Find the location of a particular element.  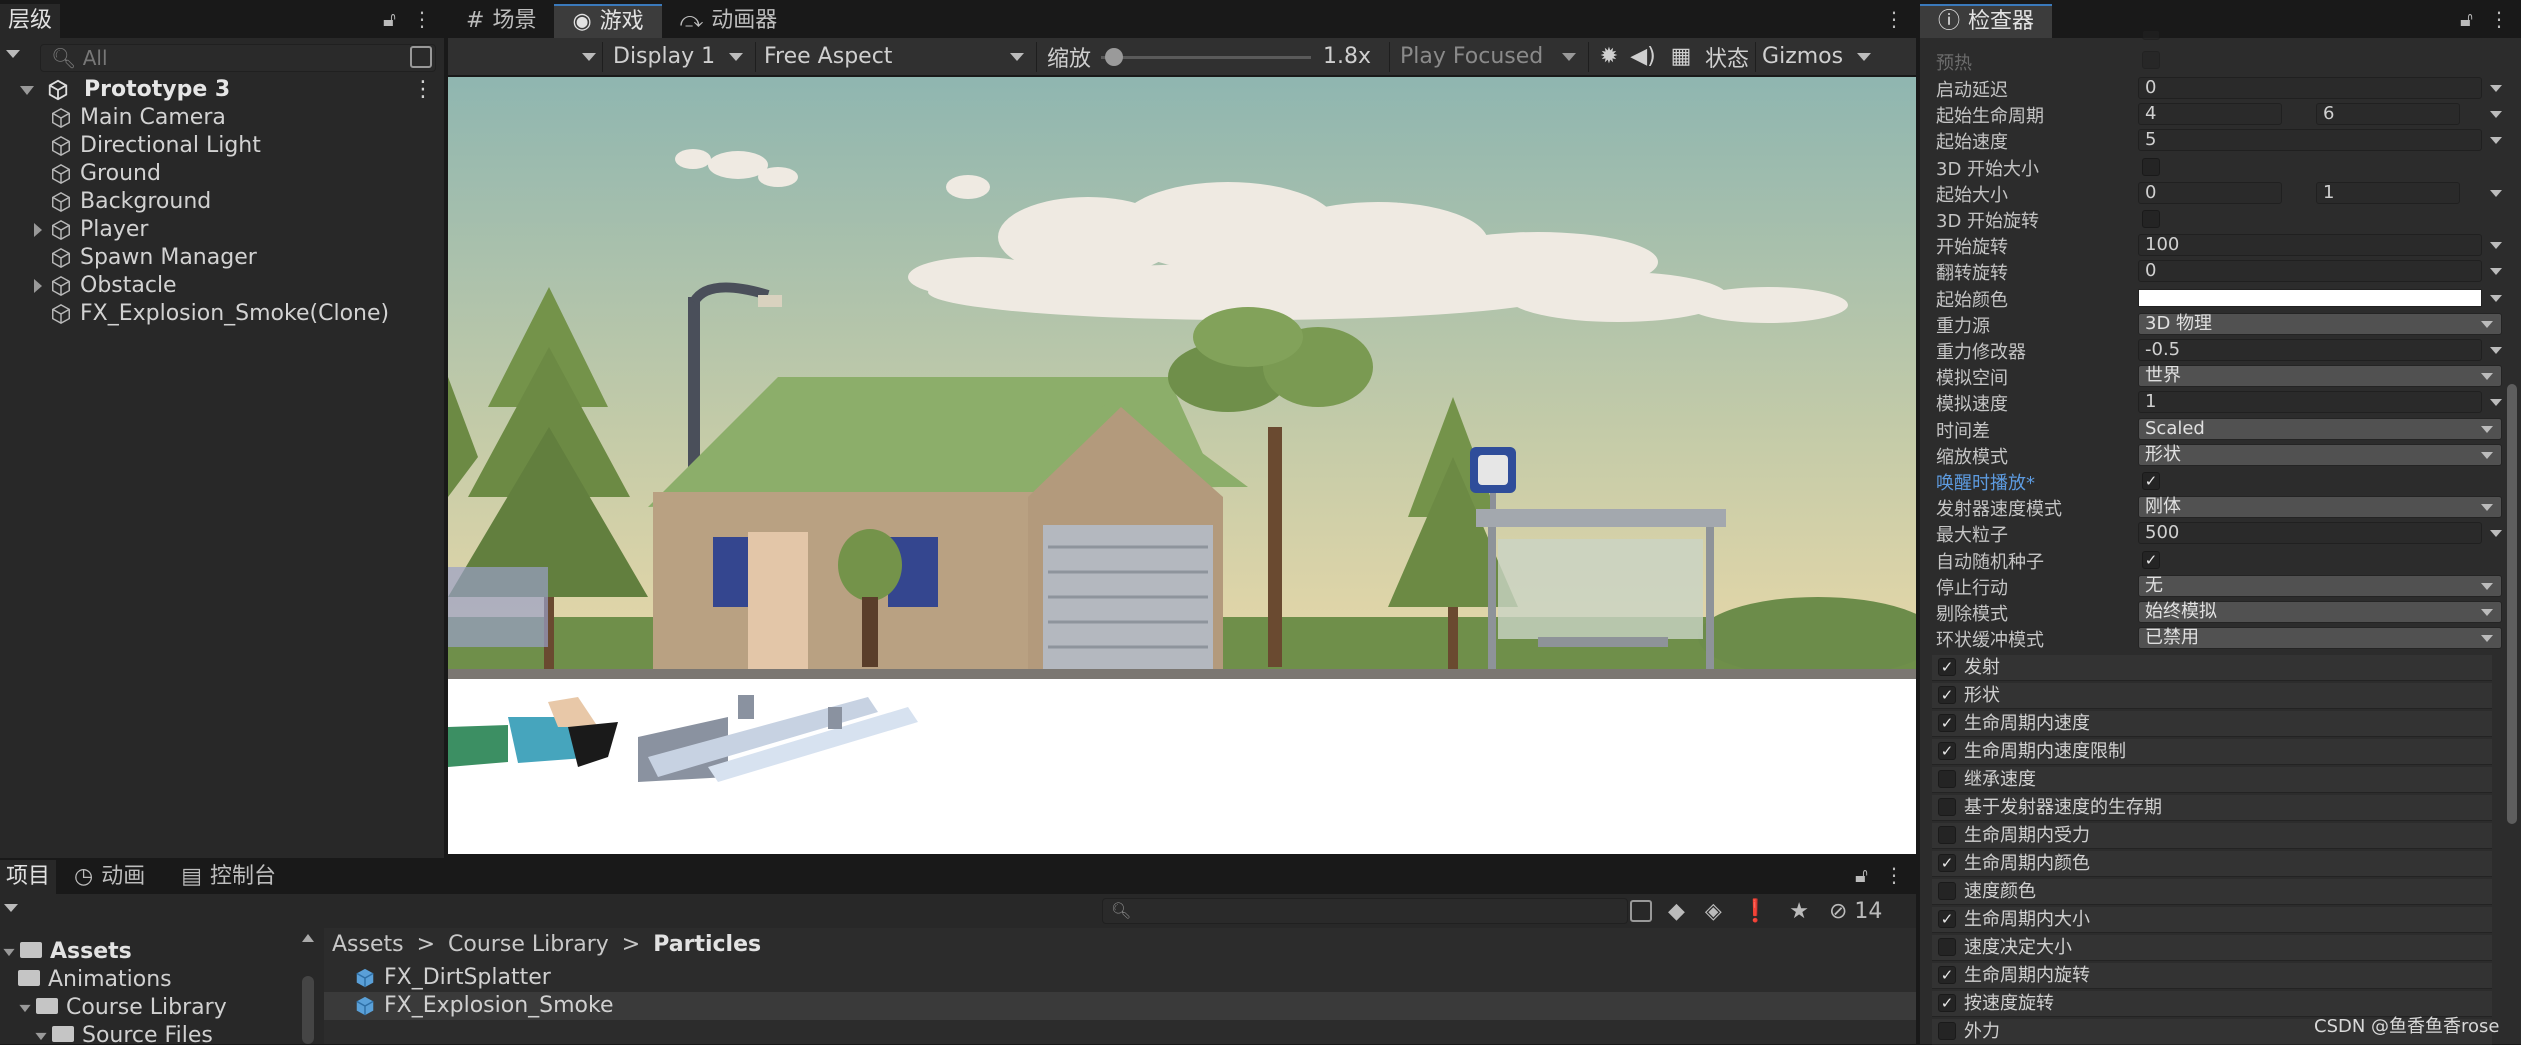

property-dropdown: 3D 物理 is located at coordinates (2320, 323).